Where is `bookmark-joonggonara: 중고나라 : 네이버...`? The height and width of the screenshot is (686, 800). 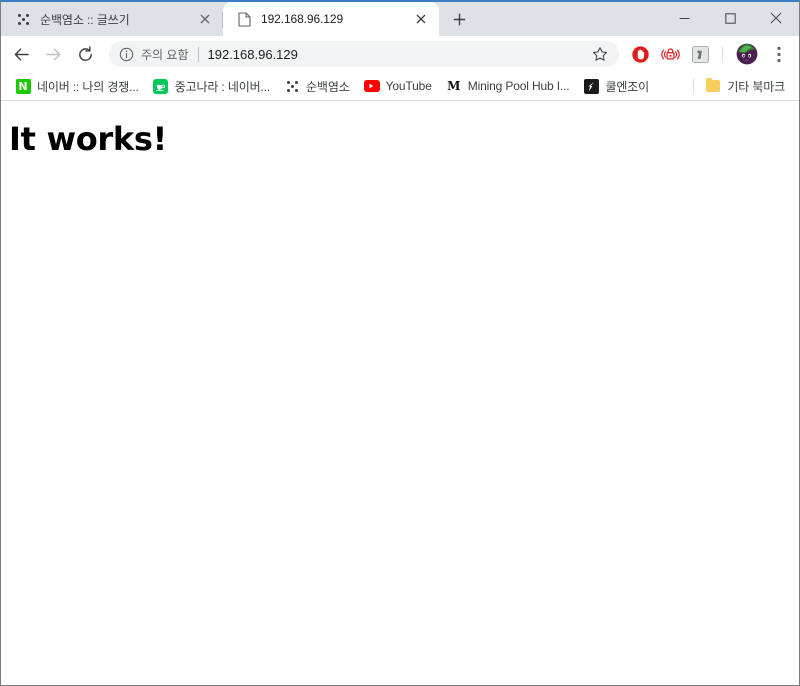 bookmark-joonggonara: 중고나라 : 네이버... is located at coordinates (211, 86).